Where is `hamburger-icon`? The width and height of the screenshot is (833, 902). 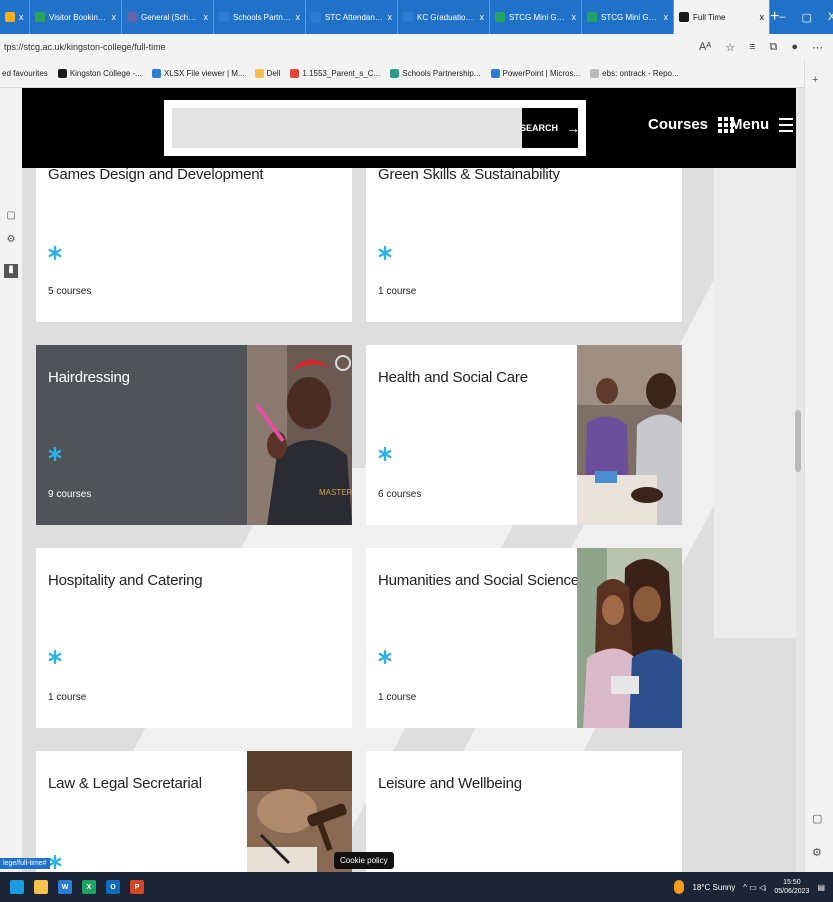 hamburger-icon is located at coordinates (786, 124).